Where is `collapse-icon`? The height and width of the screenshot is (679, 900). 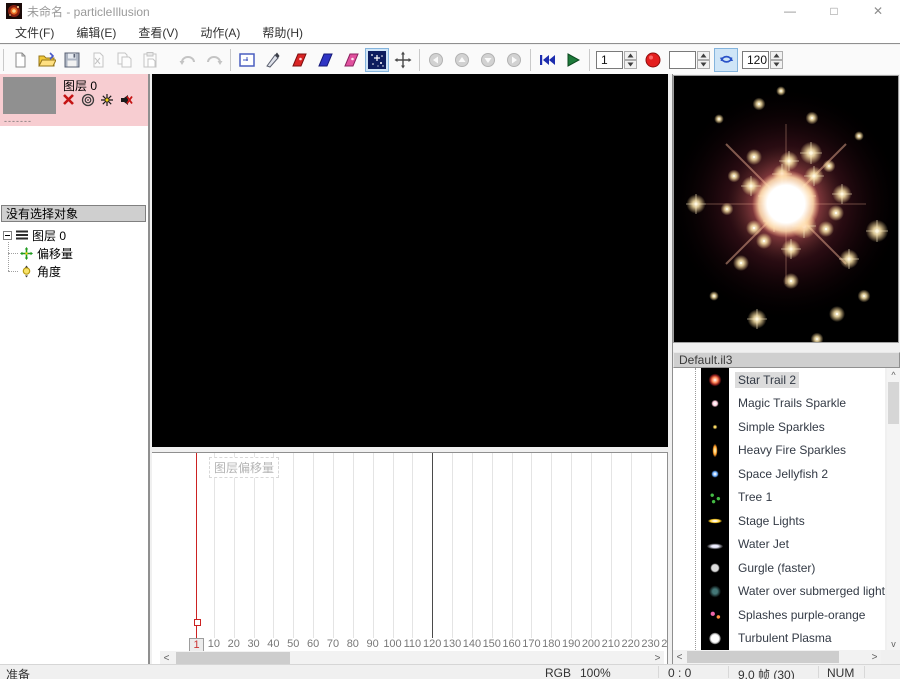
collapse-icon is located at coordinates (7, 235).